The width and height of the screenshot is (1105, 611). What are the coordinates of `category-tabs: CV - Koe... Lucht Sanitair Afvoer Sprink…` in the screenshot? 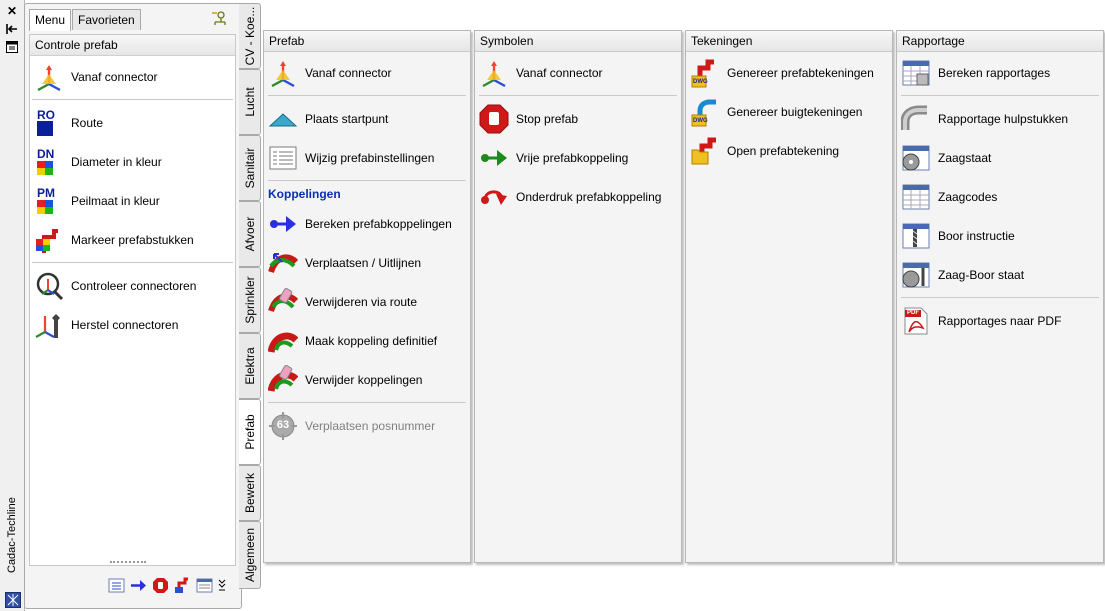 It's located at (250, 296).